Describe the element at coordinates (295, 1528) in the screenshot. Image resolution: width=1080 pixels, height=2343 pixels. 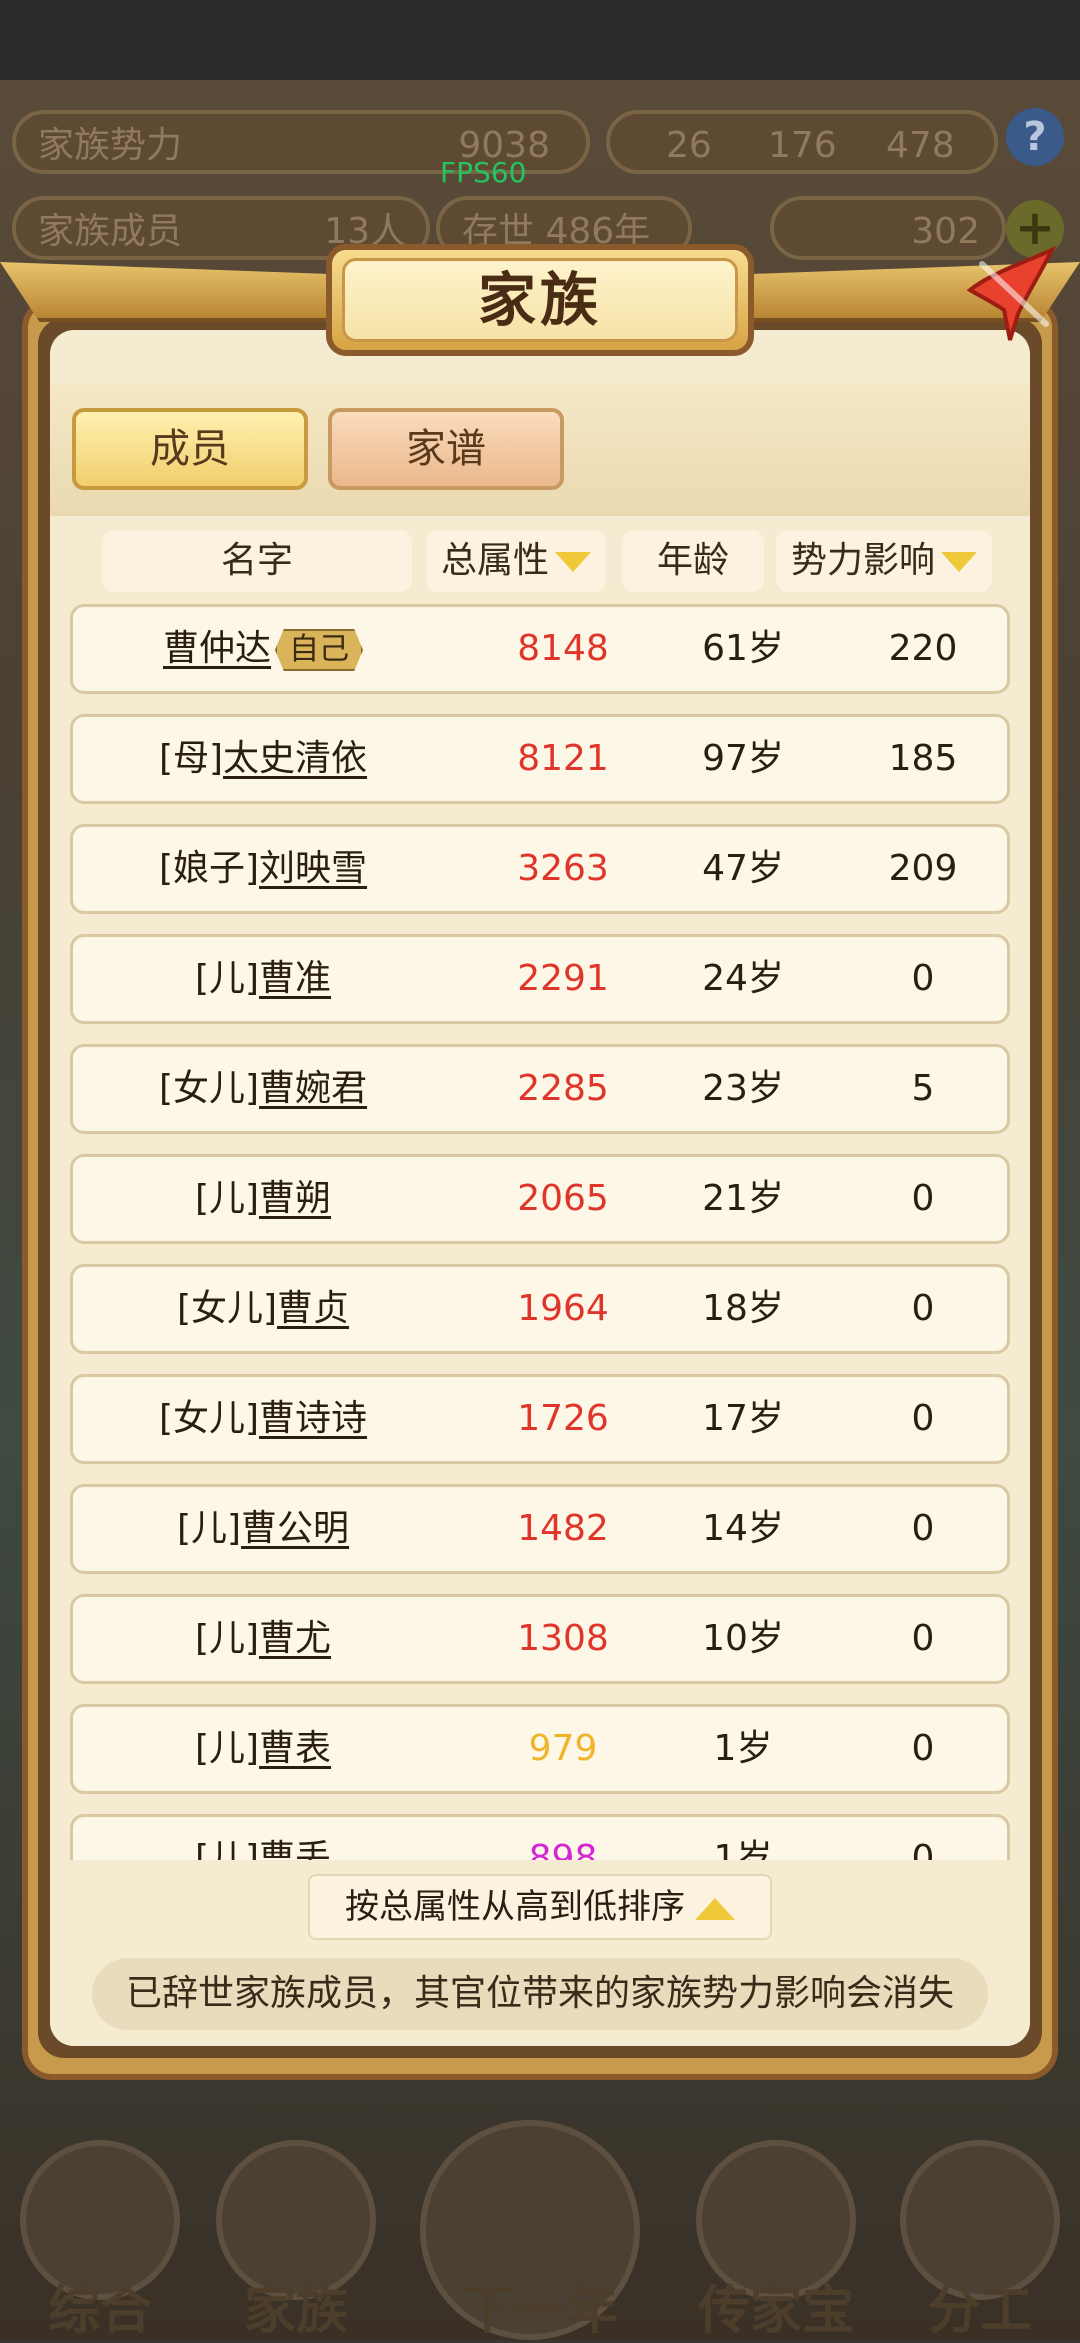
I see `member-name-link: 曹公明` at that location.